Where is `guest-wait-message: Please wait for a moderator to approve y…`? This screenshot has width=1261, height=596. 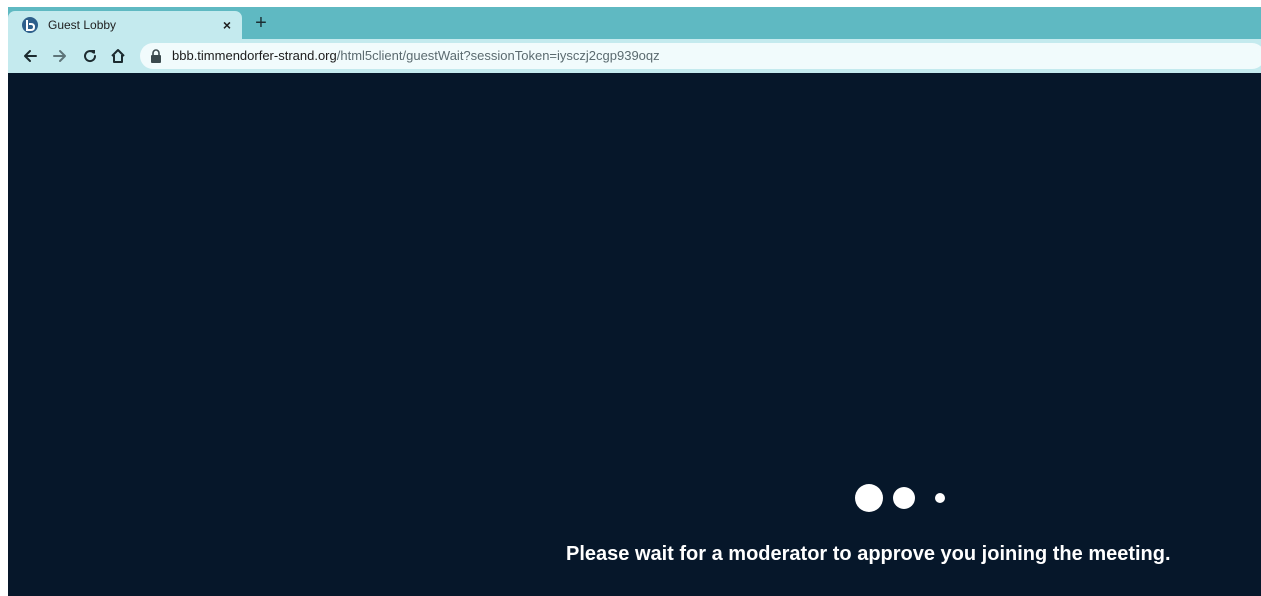
guest-wait-message: Please wait for a moderator to approve y… is located at coordinates (868, 554).